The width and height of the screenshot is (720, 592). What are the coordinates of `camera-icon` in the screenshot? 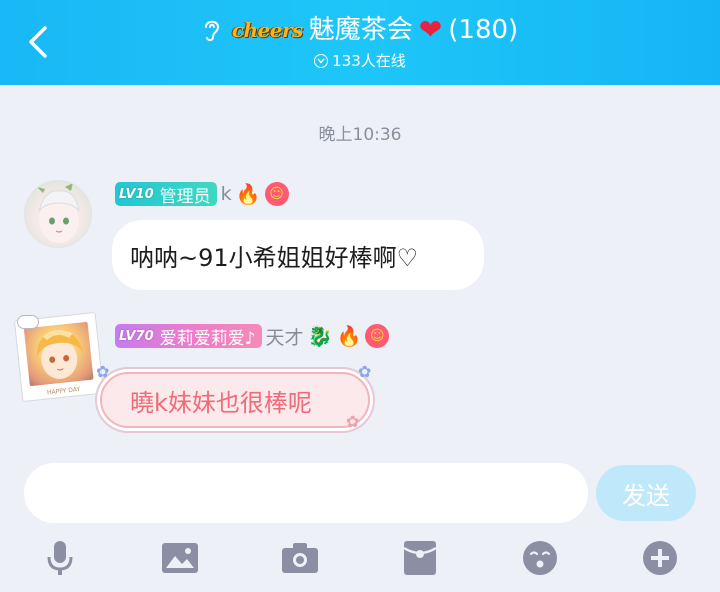 It's located at (300, 558).